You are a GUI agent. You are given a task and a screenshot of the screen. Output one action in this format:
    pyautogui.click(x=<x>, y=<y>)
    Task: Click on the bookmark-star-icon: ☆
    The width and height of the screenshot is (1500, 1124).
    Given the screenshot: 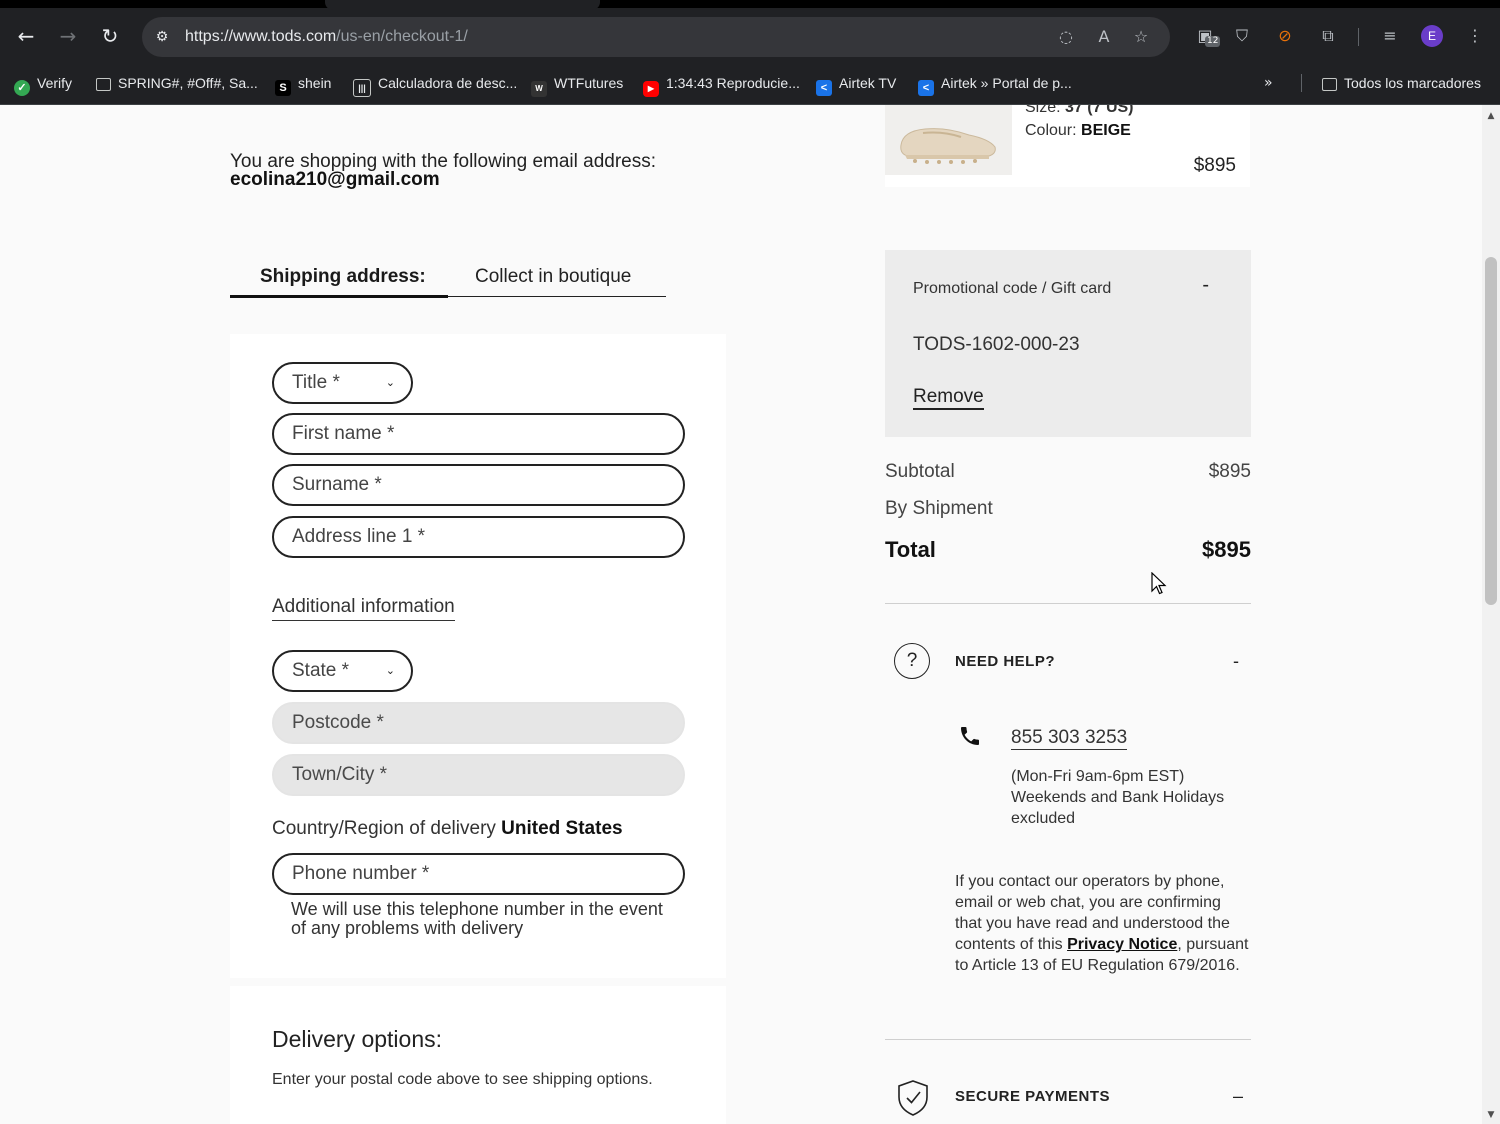 What is the action you would take?
    pyautogui.click(x=1141, y=37)
    